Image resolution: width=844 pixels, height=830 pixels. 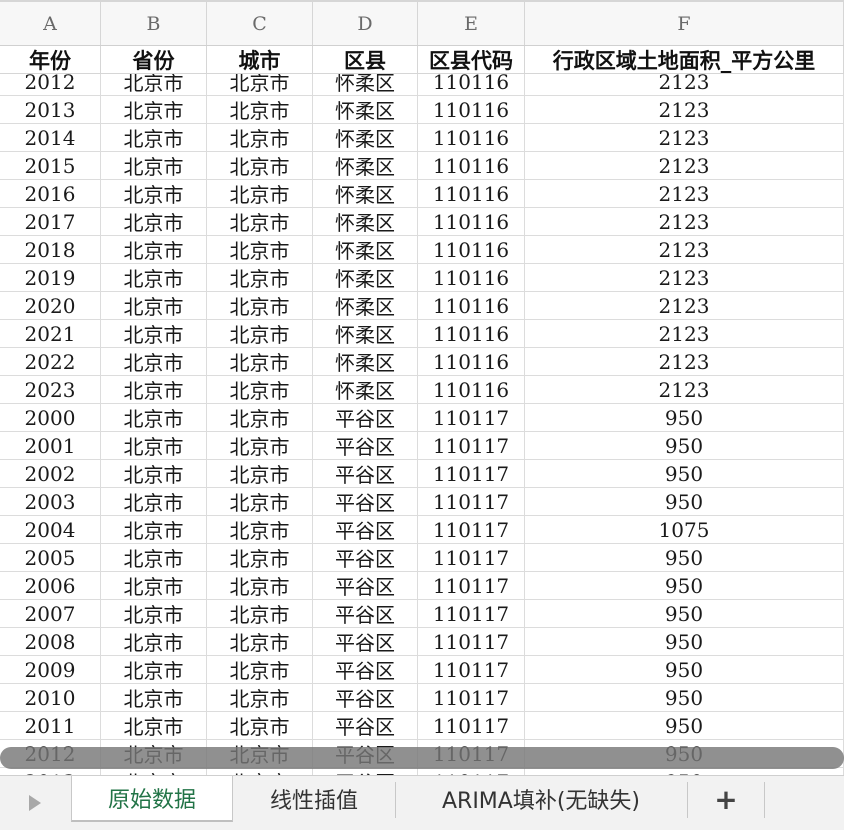 I want to click on column-letter-d: D, so click(x=365, y=23).